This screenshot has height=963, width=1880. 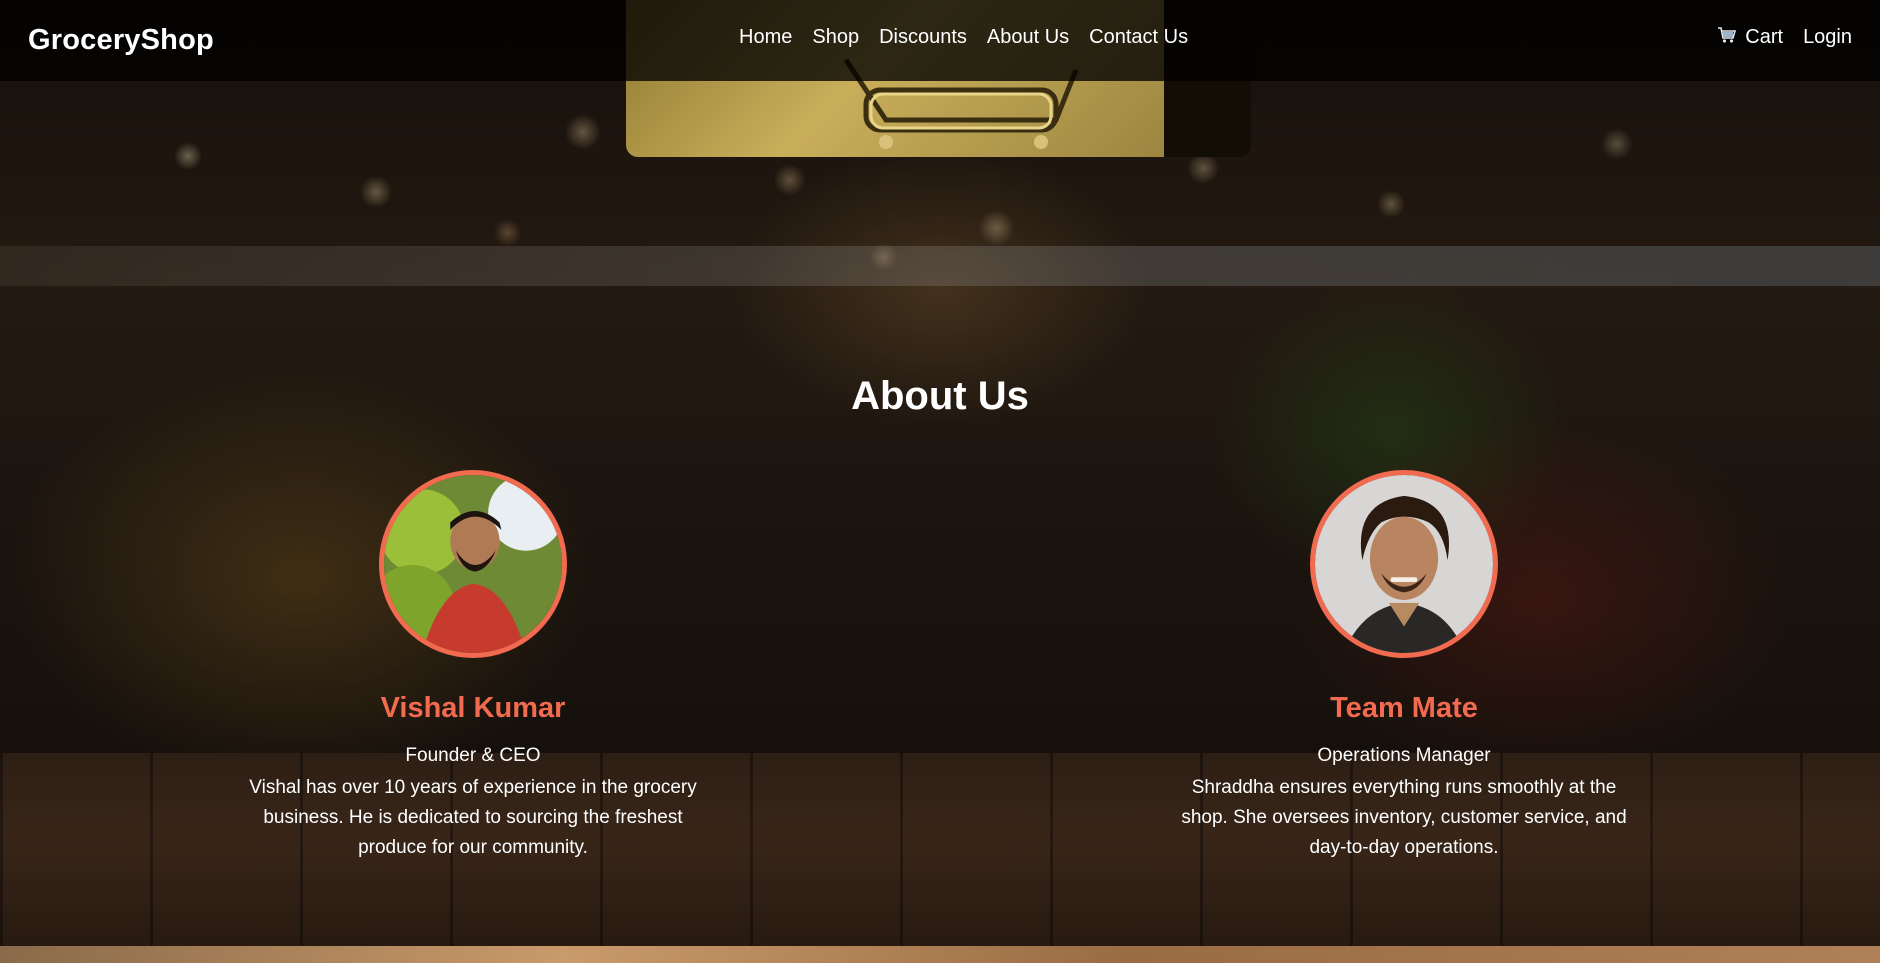 What do you see at coordinates (835, 37) in the screenshot?
I see `nav-shop: Shop` at bounding box center [835, 37].